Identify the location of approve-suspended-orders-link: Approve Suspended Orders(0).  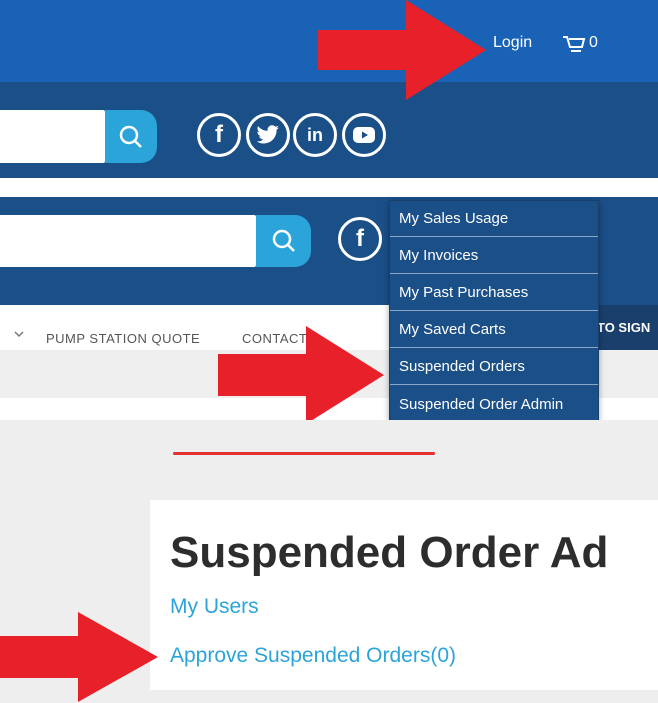
(313, 656).